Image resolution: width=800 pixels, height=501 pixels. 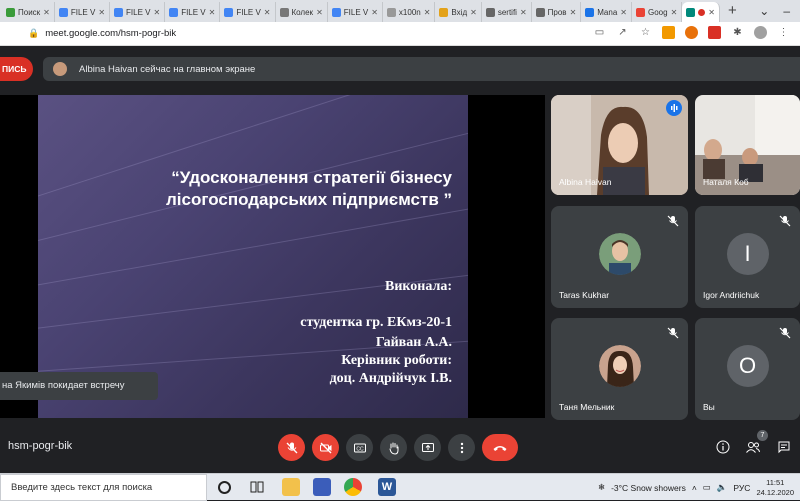 I want to click on mic-toggle-button, so click(x=291, y=447).